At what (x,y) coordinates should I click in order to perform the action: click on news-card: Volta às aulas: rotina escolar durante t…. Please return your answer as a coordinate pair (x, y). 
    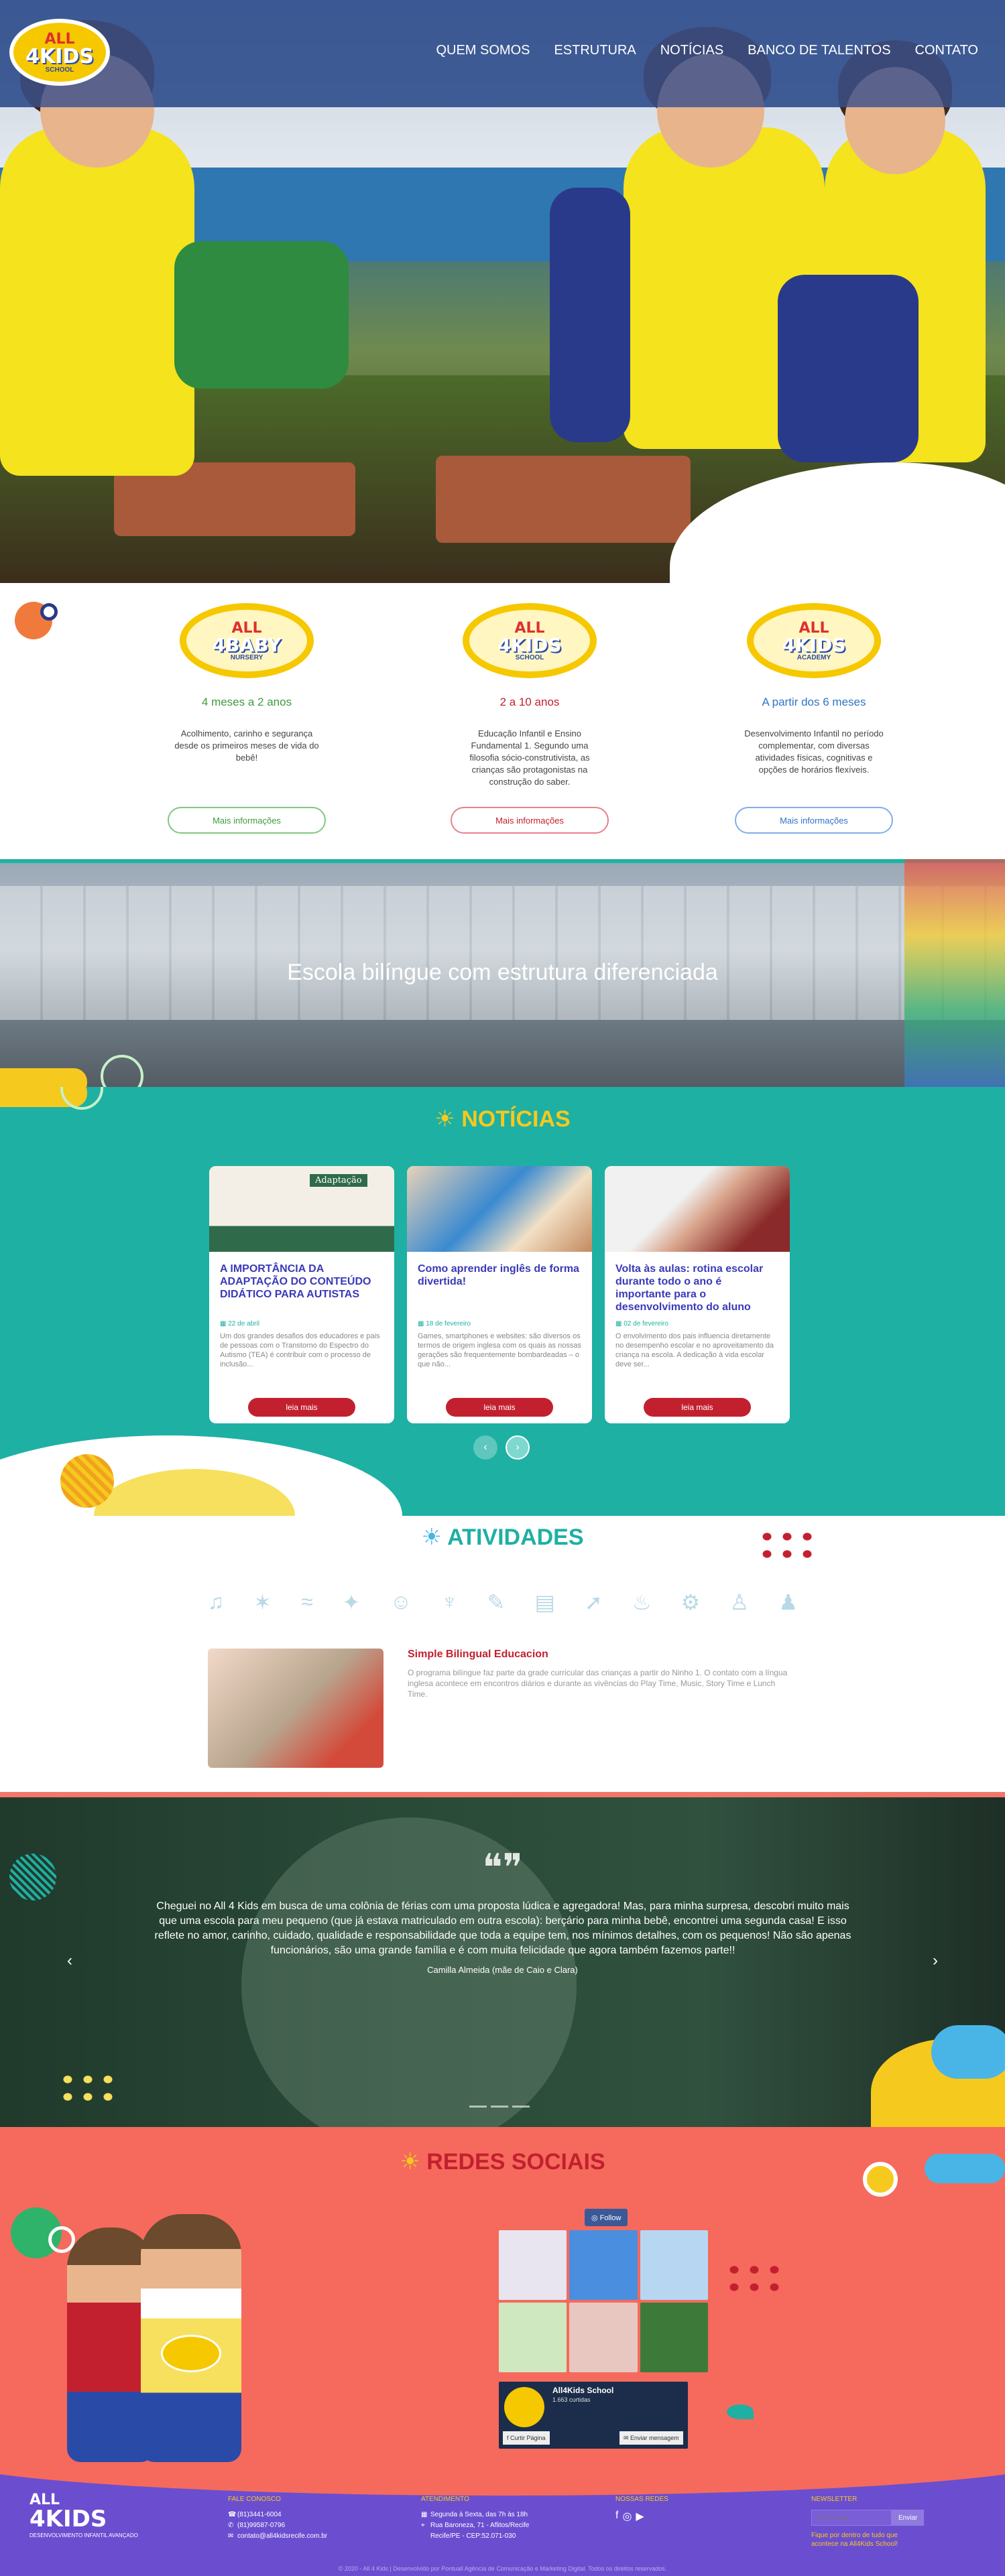
    Looking at the image, I should click on (697, 1294).